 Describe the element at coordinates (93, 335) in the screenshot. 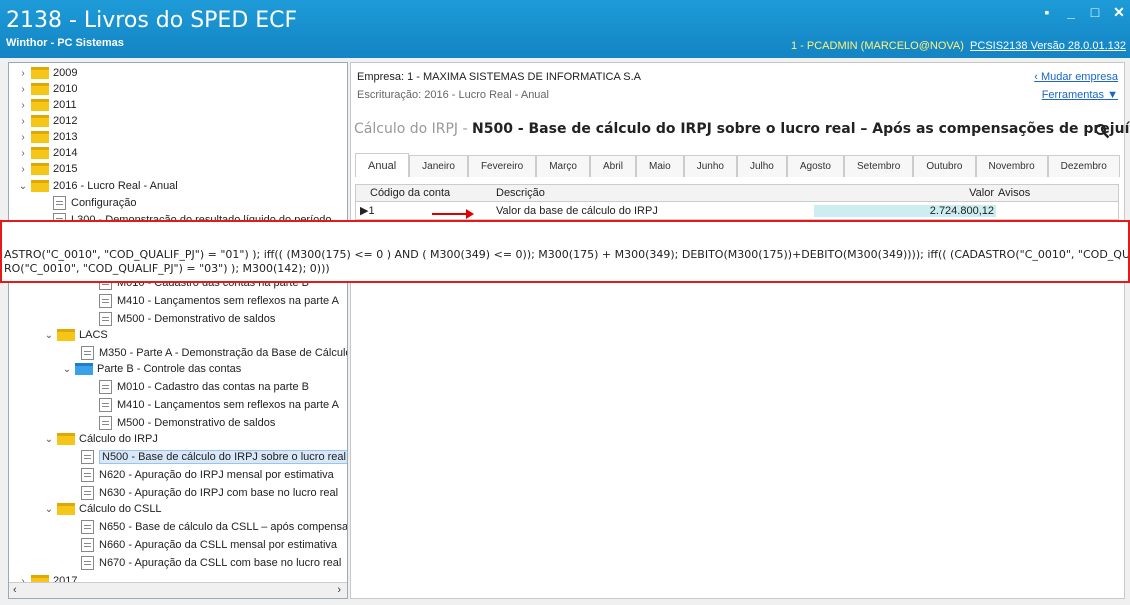

I see `tree-label: LACS` at that location.